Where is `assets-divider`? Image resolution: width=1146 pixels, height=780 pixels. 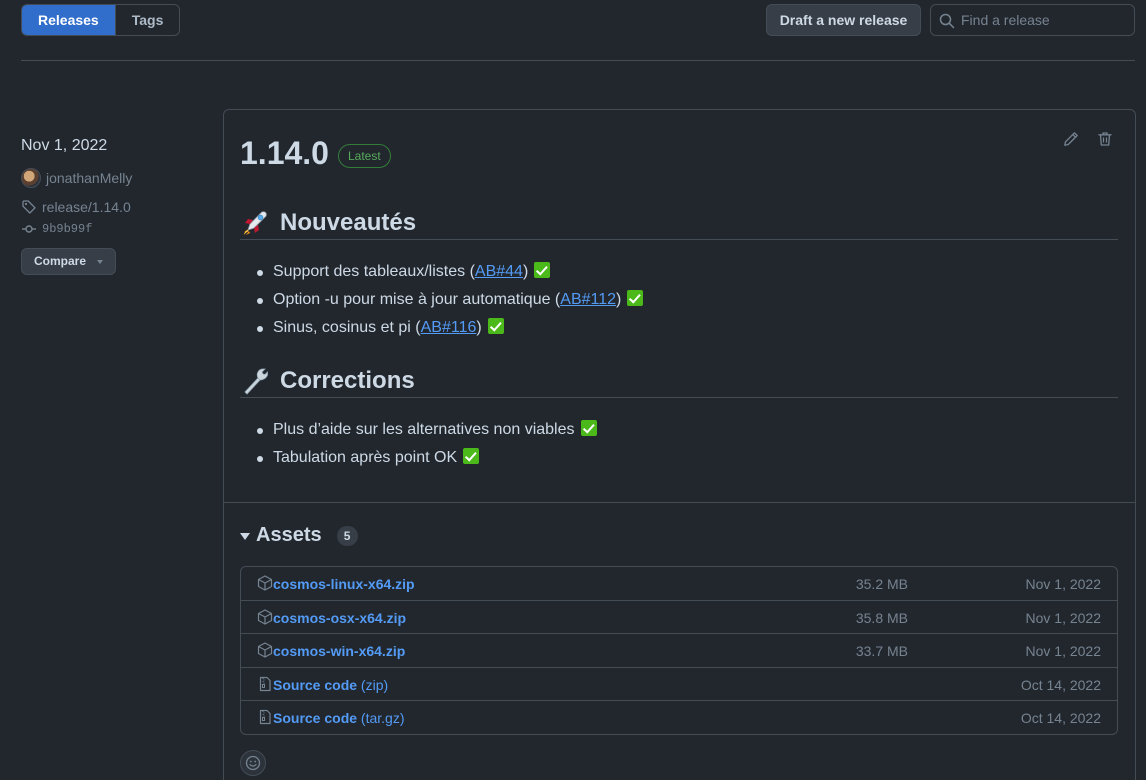
assets-divider is located at coordinates (679, 502).